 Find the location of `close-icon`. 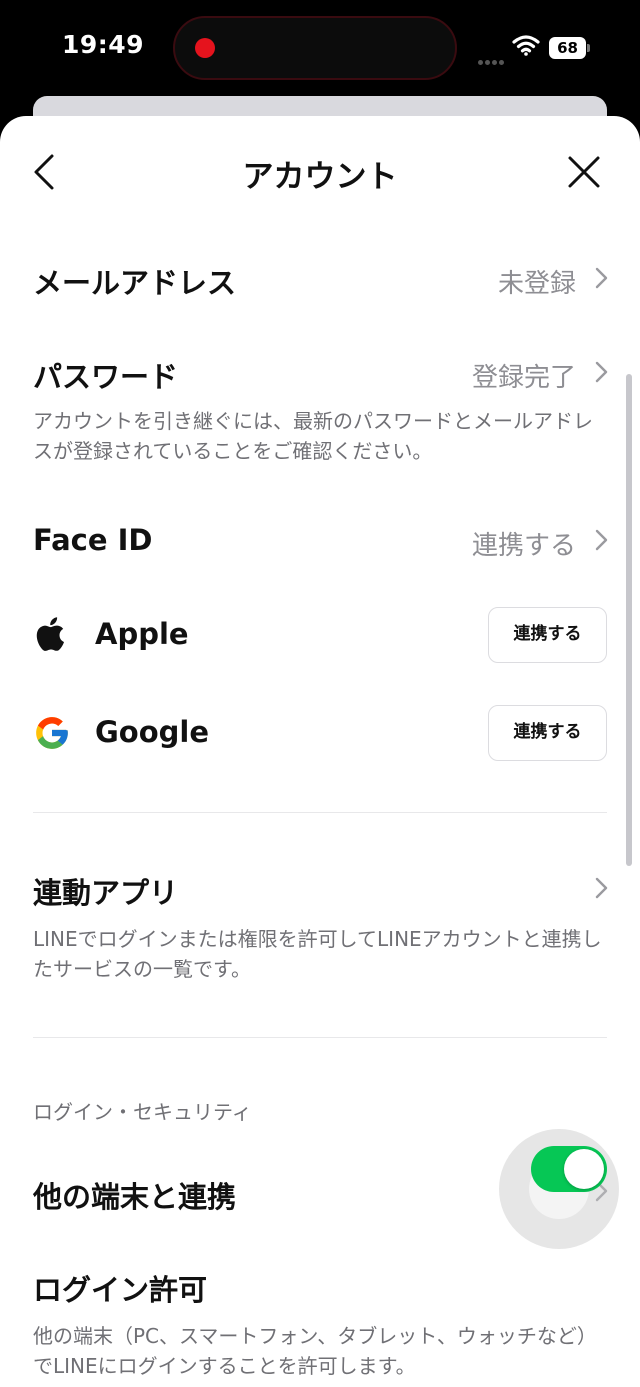

close-icon is located at coordinates (584, 172).